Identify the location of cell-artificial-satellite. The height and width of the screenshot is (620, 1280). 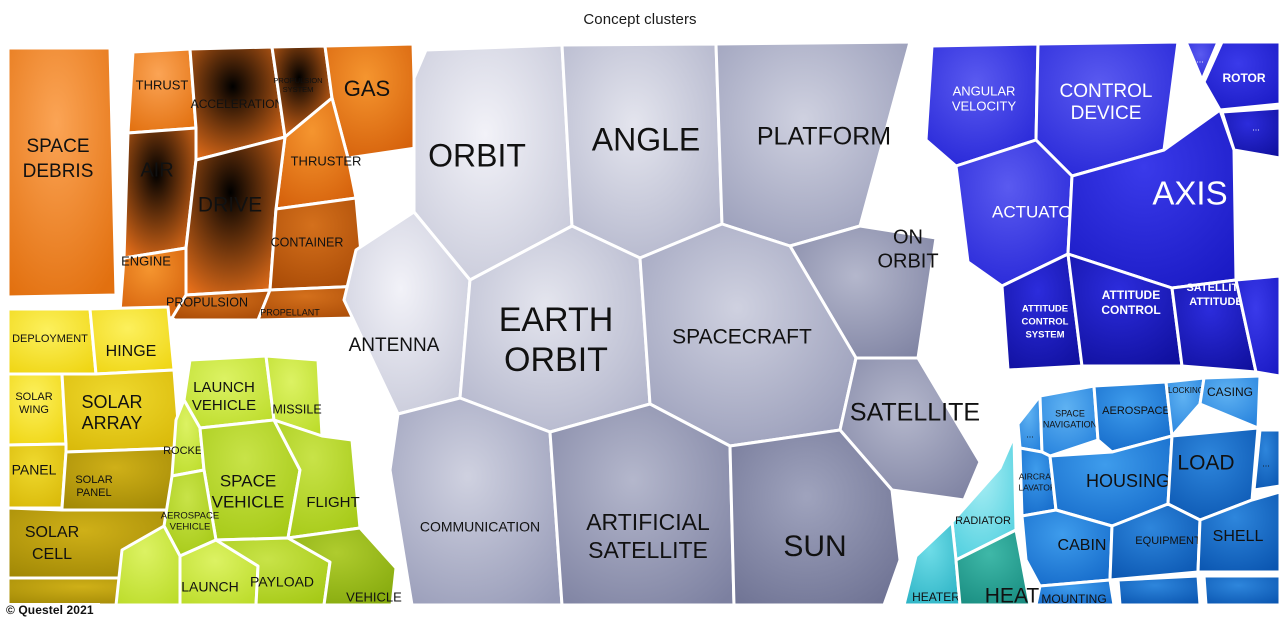
(642, 504).